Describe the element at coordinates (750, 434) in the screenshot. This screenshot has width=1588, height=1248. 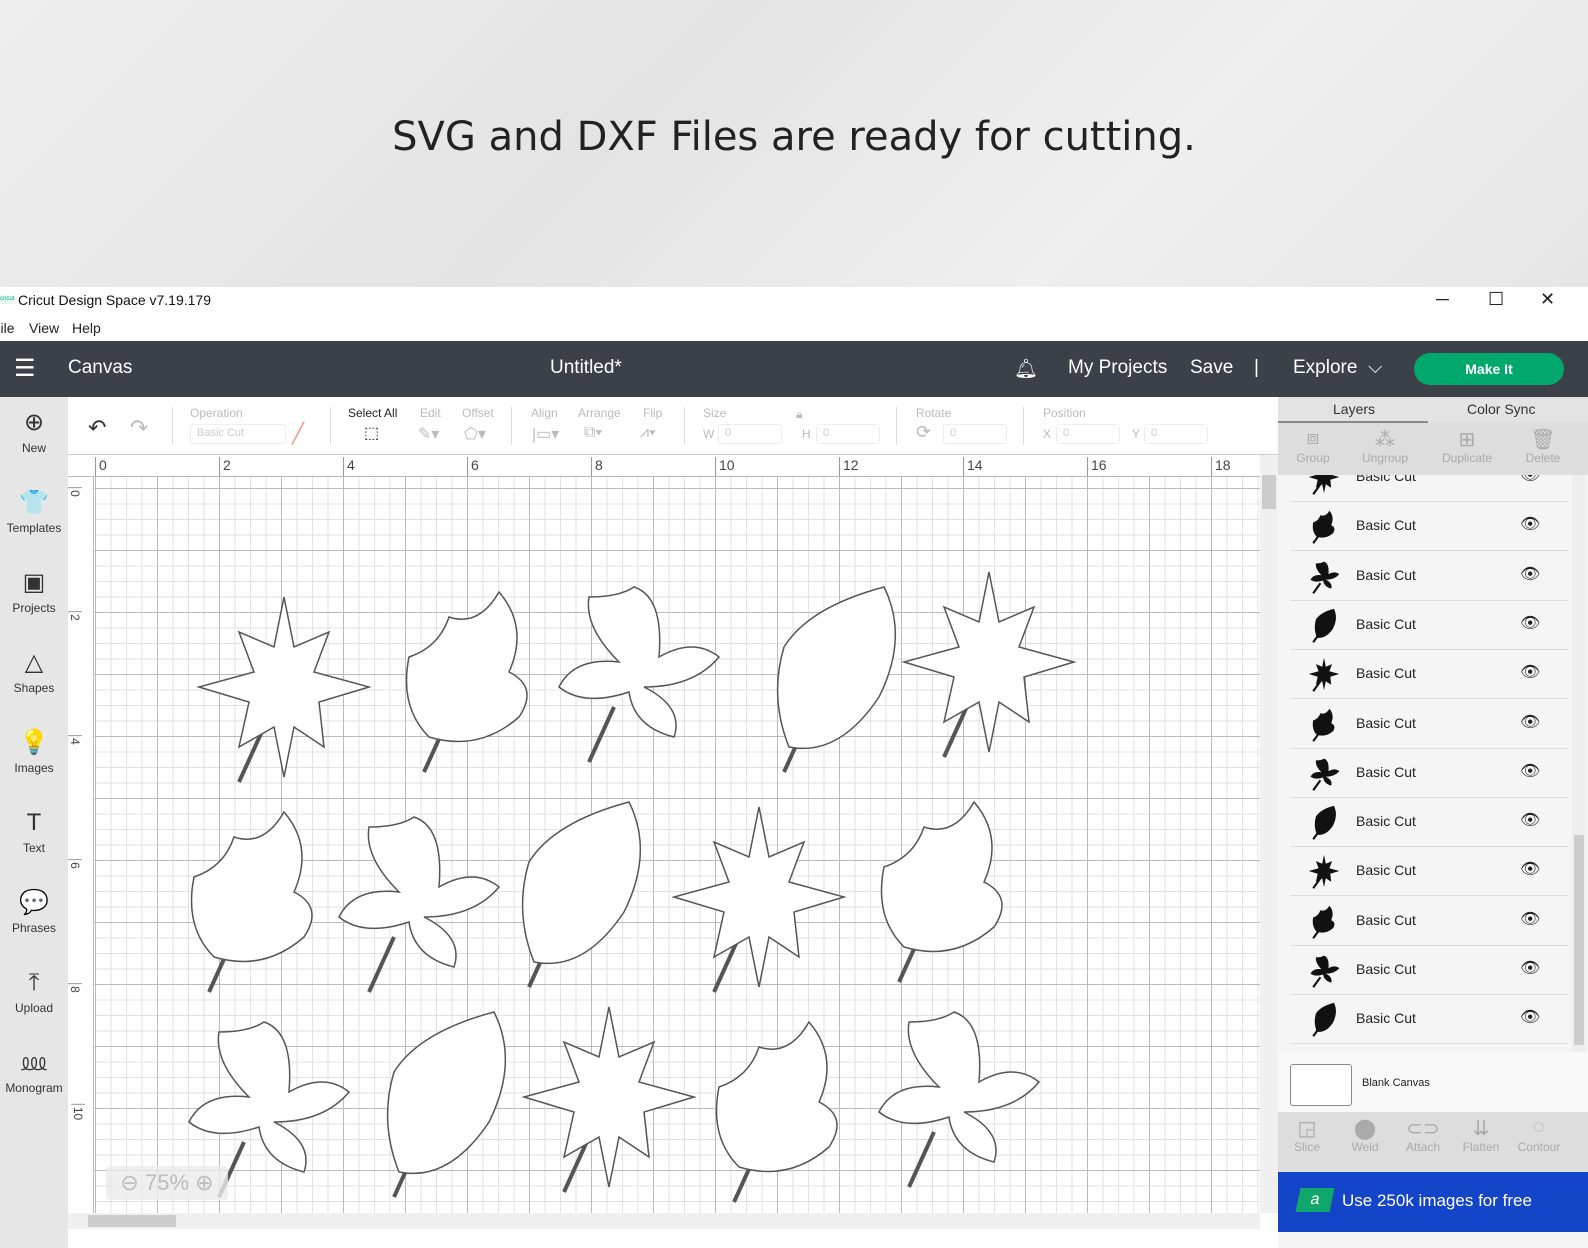
I see `width-input: 0` at that location.